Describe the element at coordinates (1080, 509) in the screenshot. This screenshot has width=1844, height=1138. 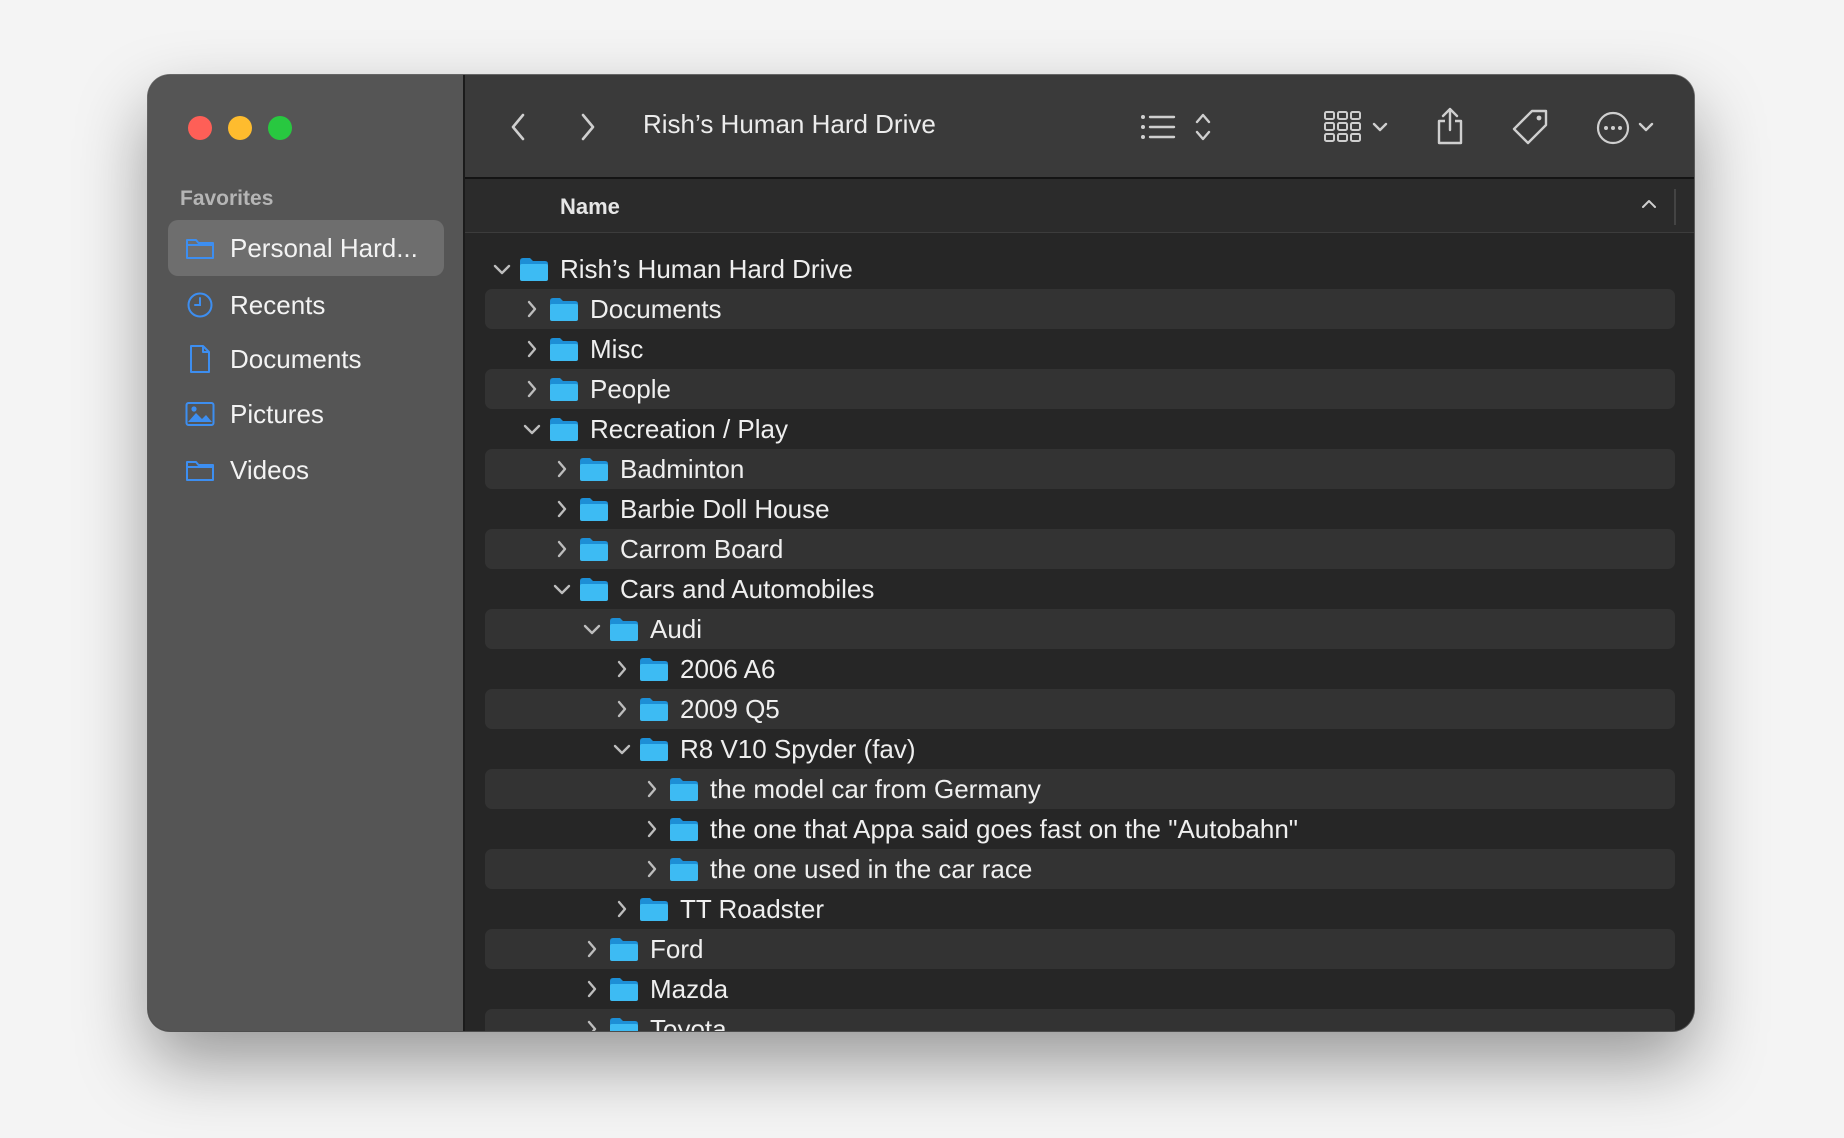
I see `table-row: Barbie Doll House` at that location.